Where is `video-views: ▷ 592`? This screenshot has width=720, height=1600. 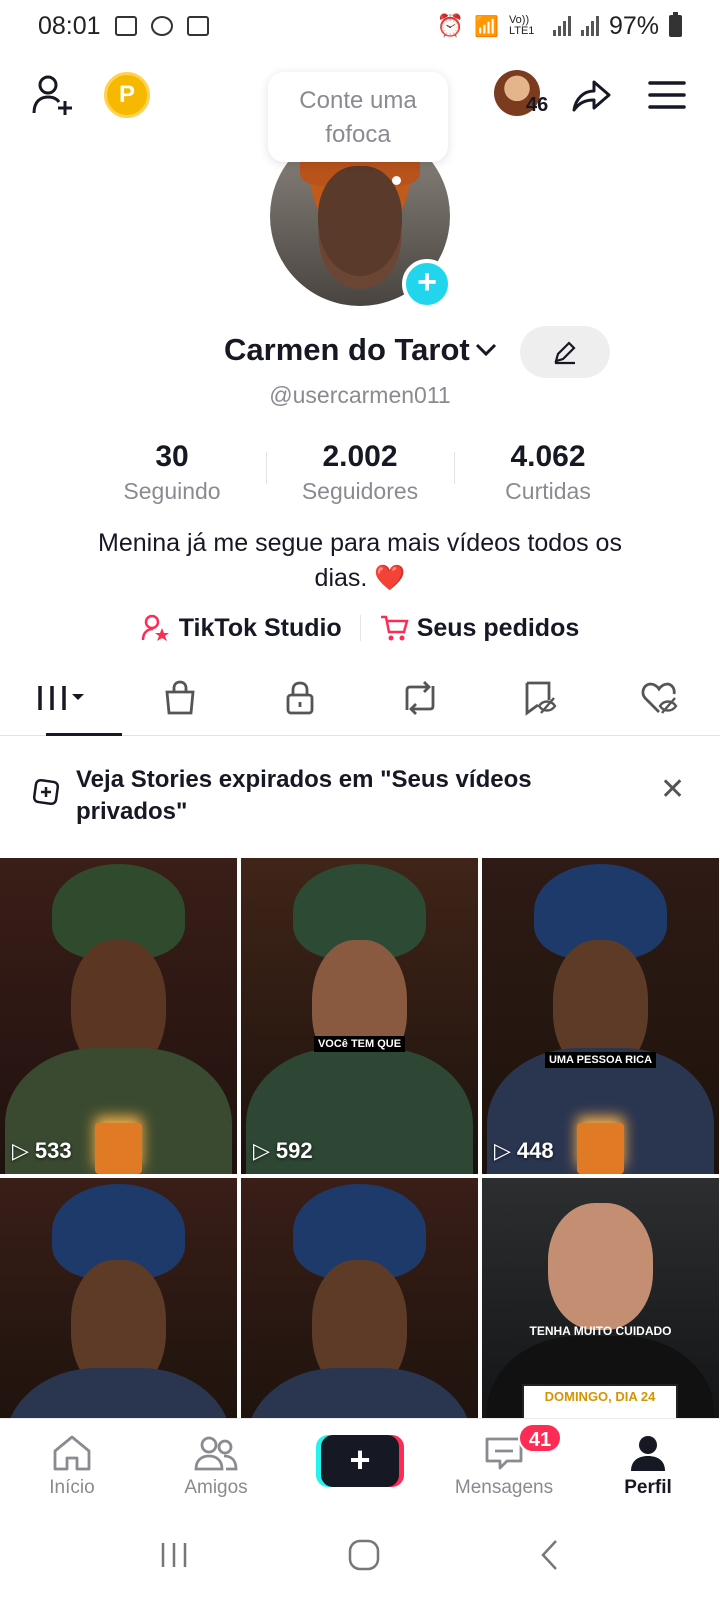
video-views: ▷ 592 is located at coordinates (283, 1151).